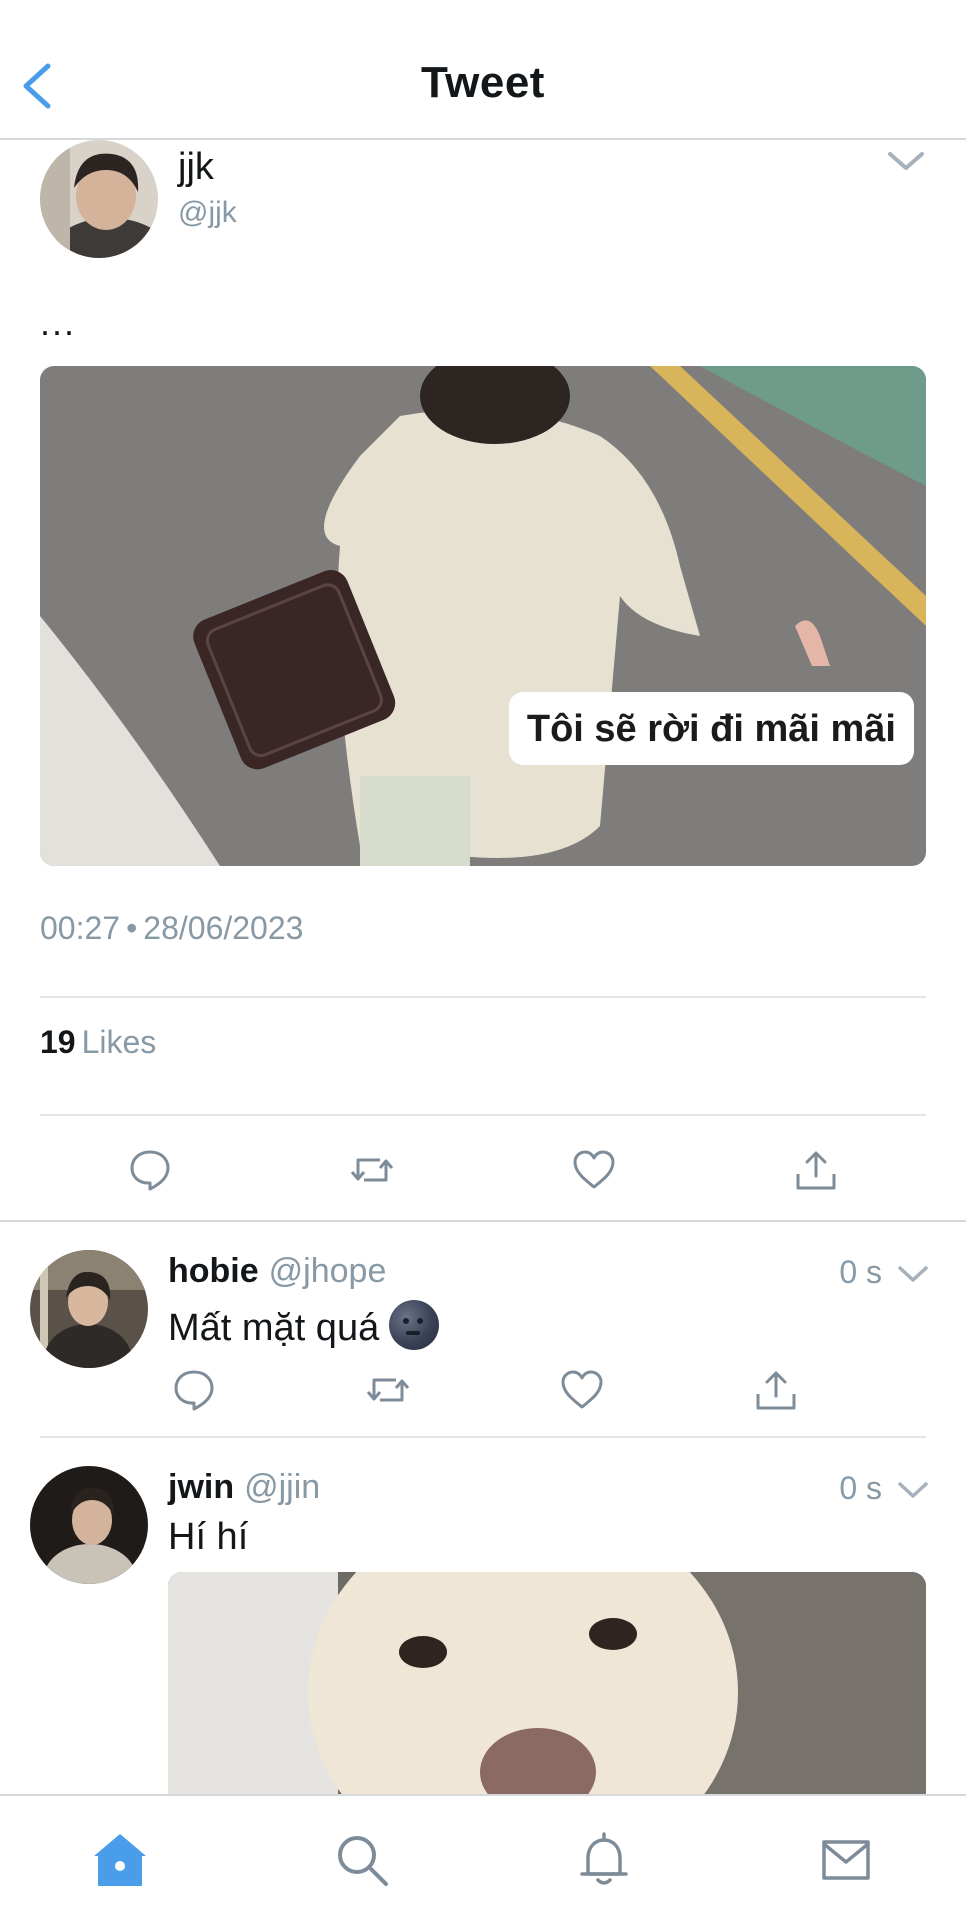  Describe the element at coordinates (711, 728) in the screenshot. I see `image-caption: Tôi sẽ rời đi mãi mãi` at that location.